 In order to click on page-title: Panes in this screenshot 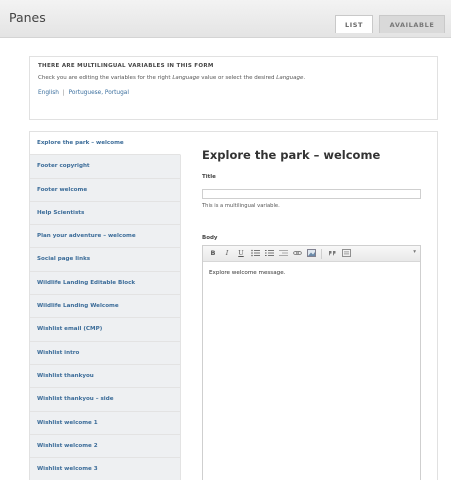, I will do `click(27, 17)`.